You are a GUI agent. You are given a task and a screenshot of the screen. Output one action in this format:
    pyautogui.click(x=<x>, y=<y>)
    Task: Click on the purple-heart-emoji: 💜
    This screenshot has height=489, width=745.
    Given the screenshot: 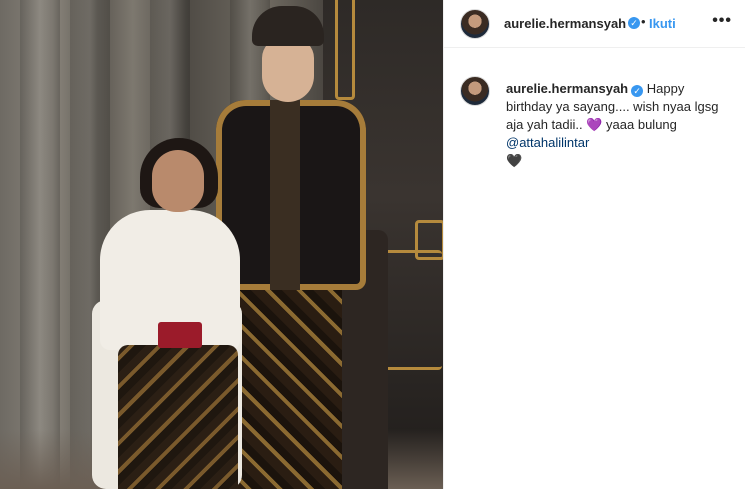 What is the action you would take?
    pyautogui.click(x=594, y=124)
    